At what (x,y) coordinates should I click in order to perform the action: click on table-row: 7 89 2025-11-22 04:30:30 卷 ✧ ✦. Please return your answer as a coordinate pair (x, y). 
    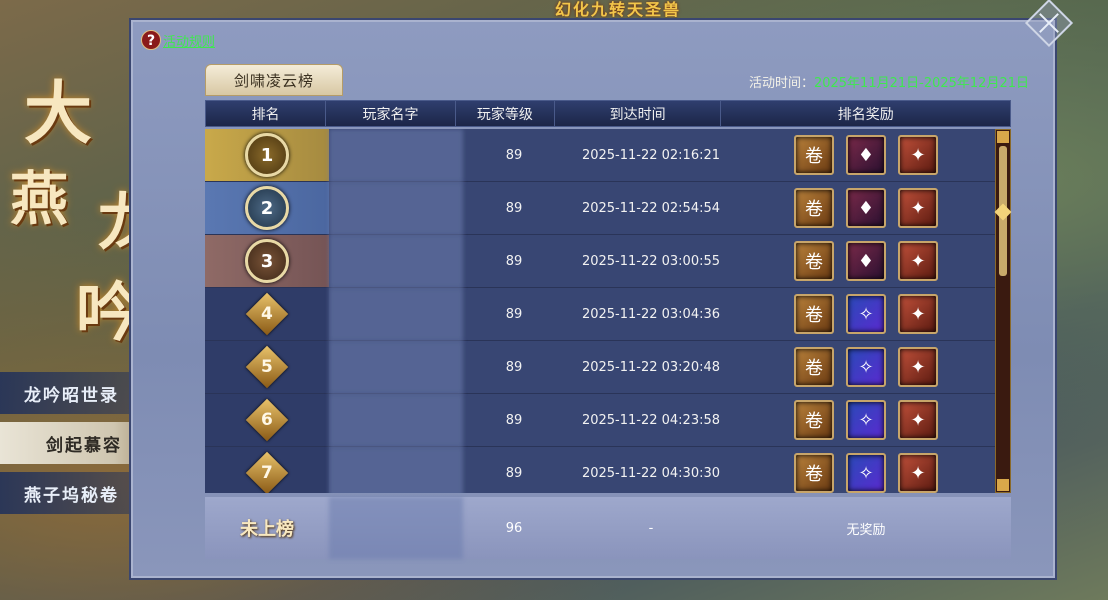
    Looking at the image, I should click on (600, 469).